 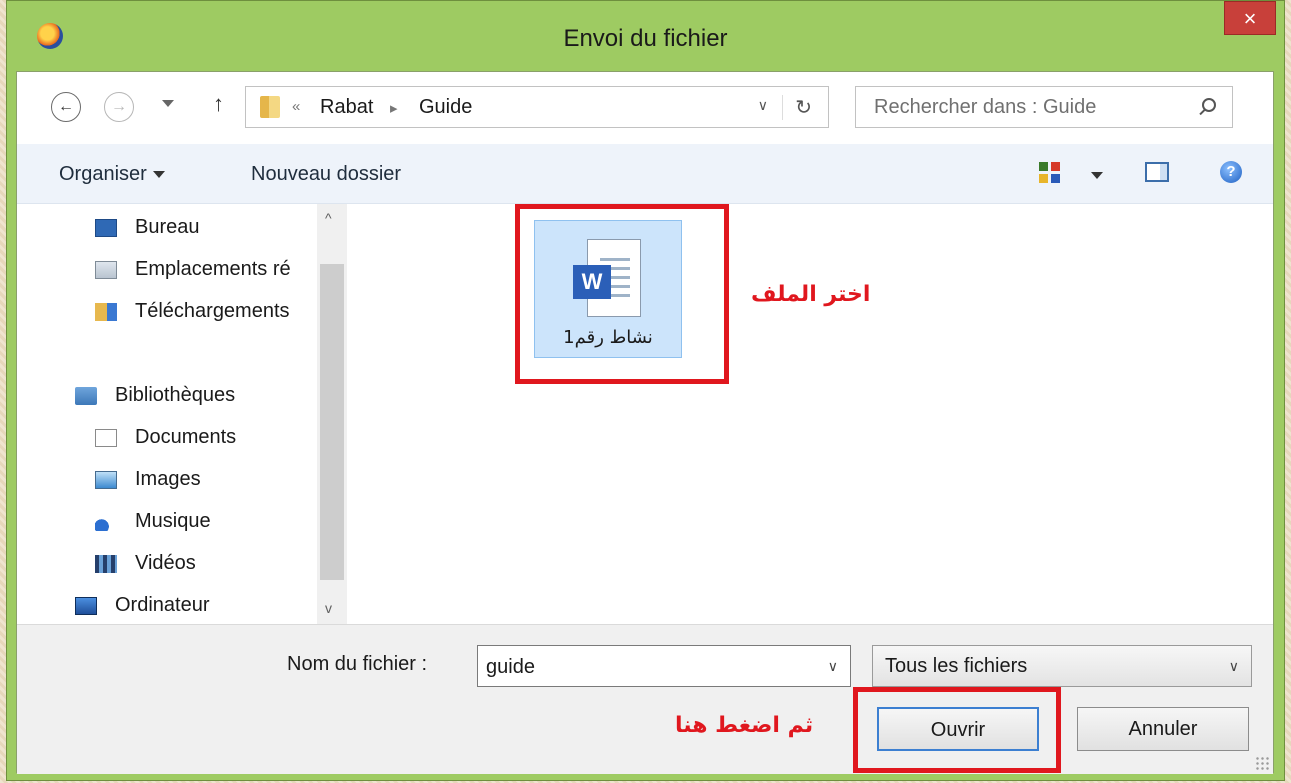 What do you see at coordinates (186, 437) in the screenshot?
I see `sidebar-item-label: Documents` at bounding box center [186, 437].